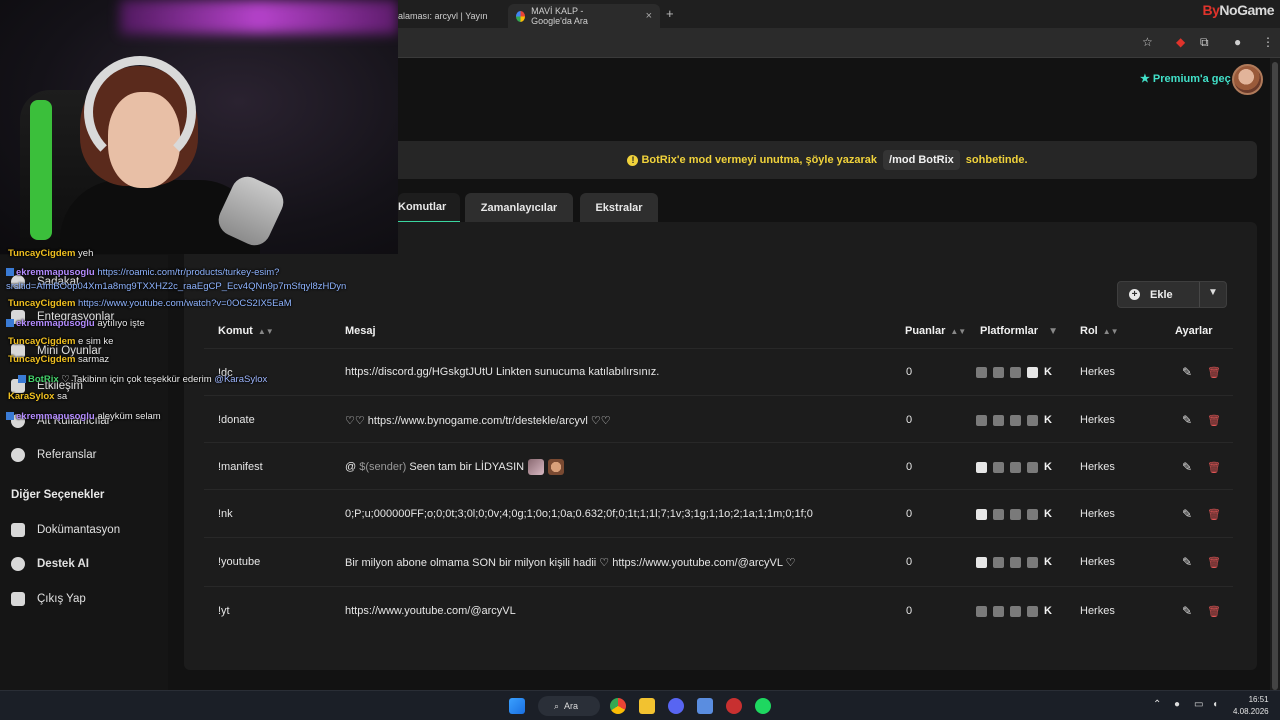  What do you see at coordinates (1157, 704) in the screenshot?
I see `chevron-up-icon: ⌃` at bounding box center [1157, 704].